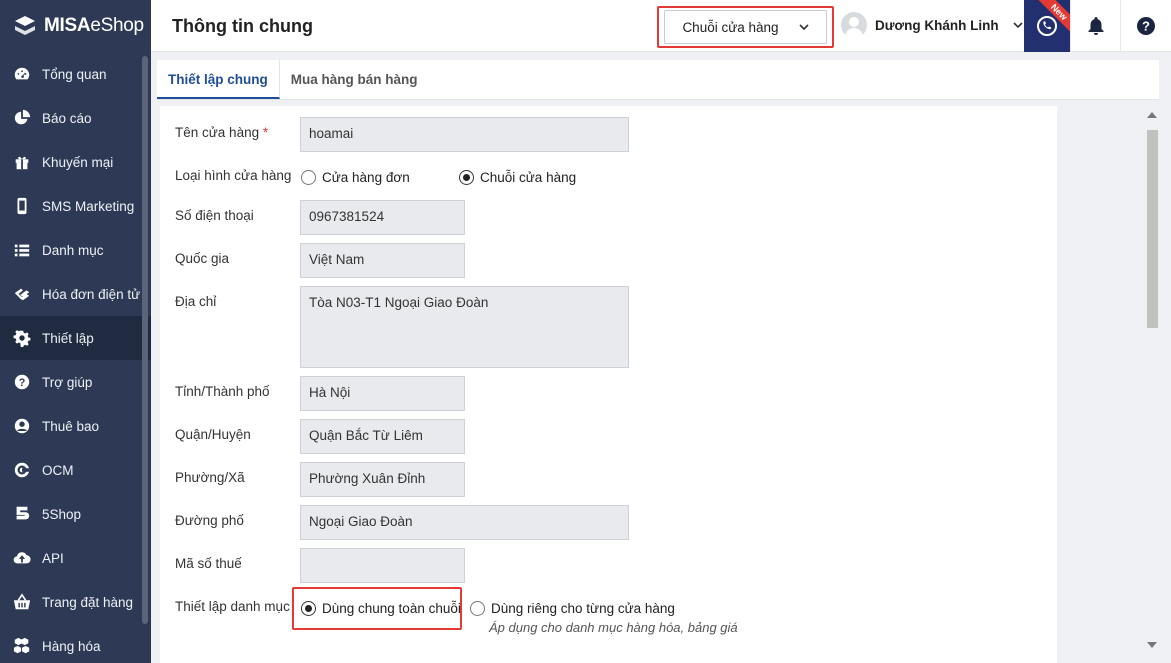 This screenshot has width=1171, height=663. I want to click on sidebar-item-label: Thuê bao, so click(71, 426).